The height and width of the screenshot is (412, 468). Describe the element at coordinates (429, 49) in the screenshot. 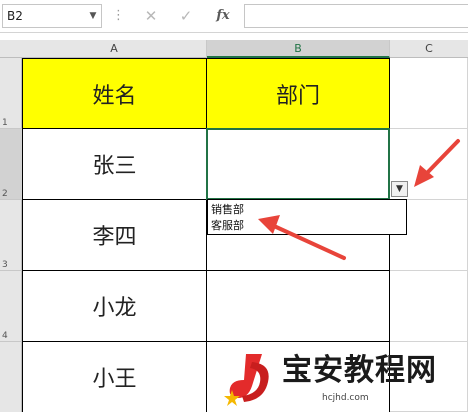

I see `column-header-c: C` at that location.